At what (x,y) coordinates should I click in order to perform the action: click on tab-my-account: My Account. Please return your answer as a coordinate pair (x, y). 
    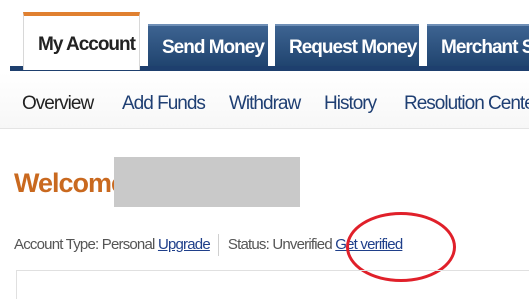
    Looking at the image, I should click on (81, 41).